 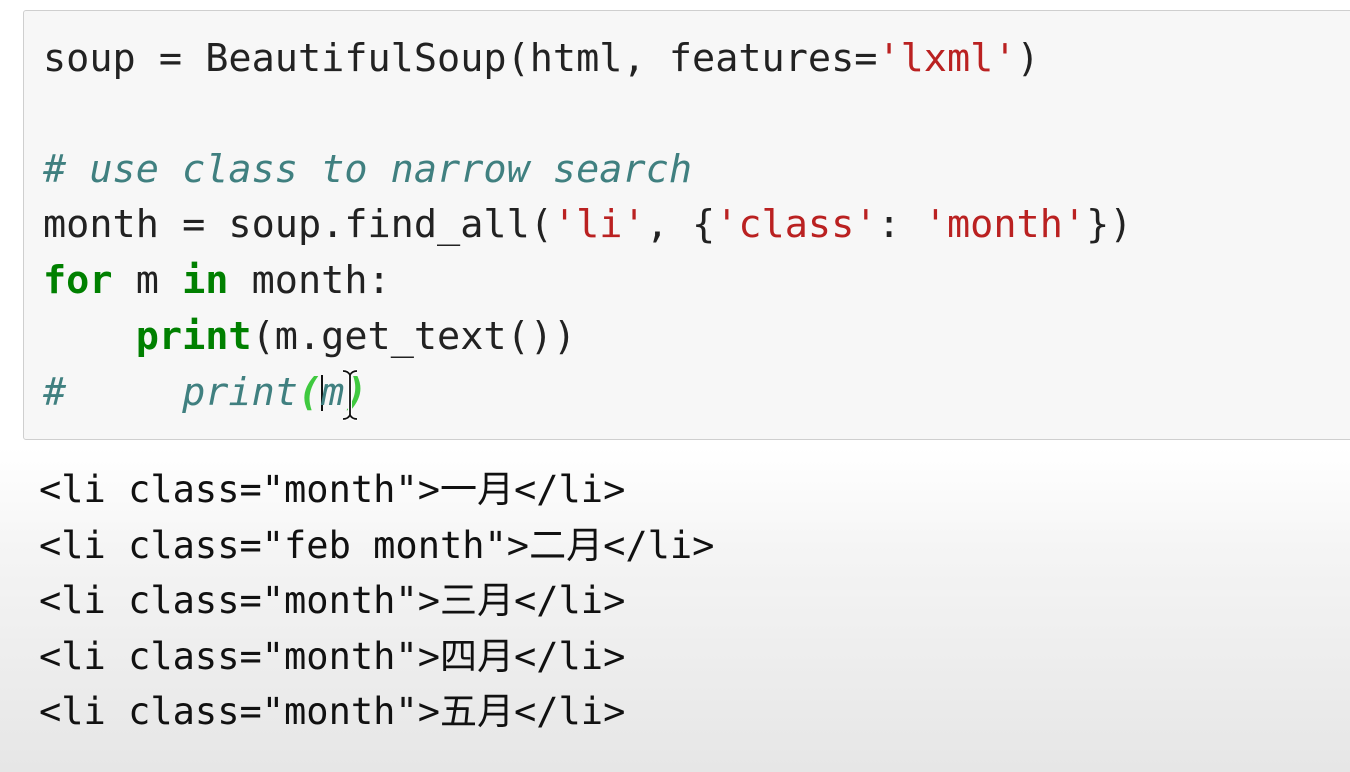 What do you see at coordinates (170, 392) in the screenshot?
I see `code-comment: # print` at bounding box center [170, 392].